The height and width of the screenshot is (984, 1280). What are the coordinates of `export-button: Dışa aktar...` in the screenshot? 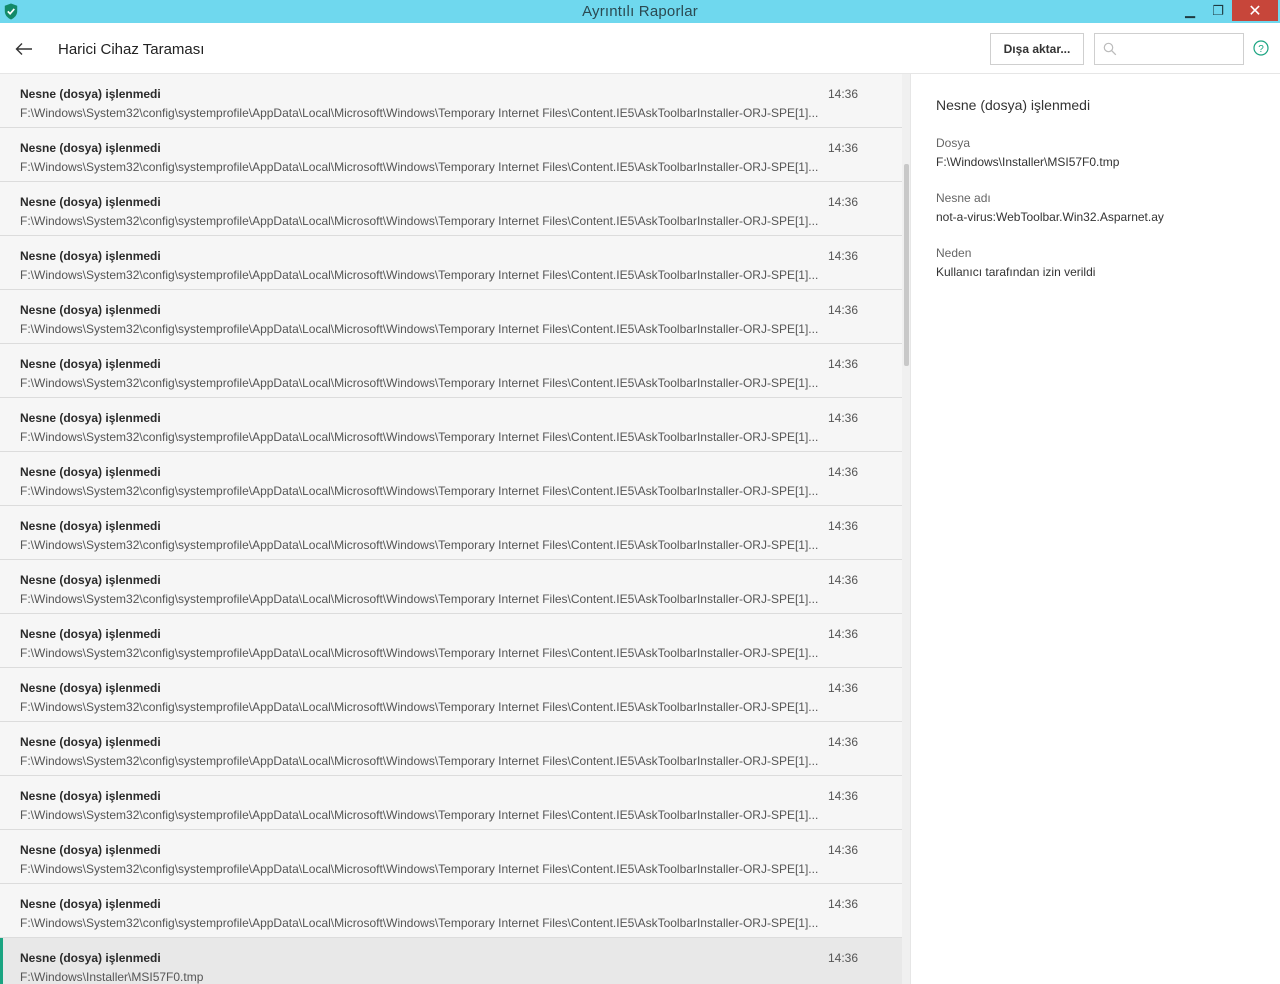 It's located at (1037, 49).